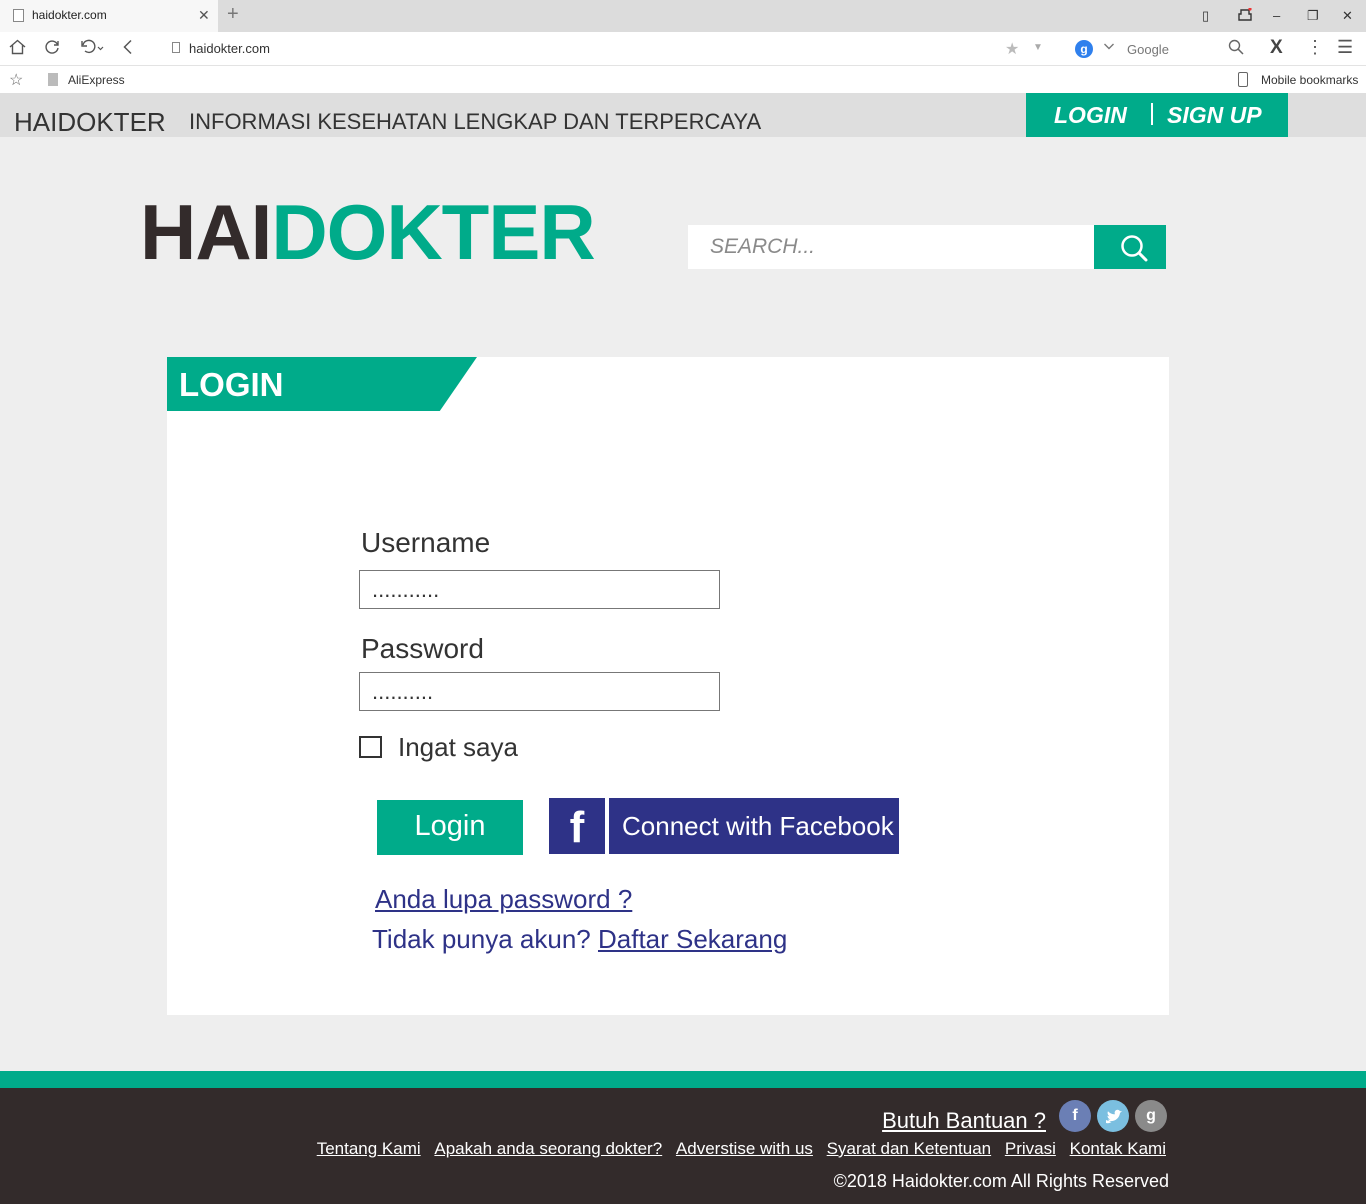 The width and height of the screenshot is (1366, 1204). What do you see at coordinates (1084, 49) in the screenshot?
I see `search-engine-icon: g` at bounding box center [1084, 49].